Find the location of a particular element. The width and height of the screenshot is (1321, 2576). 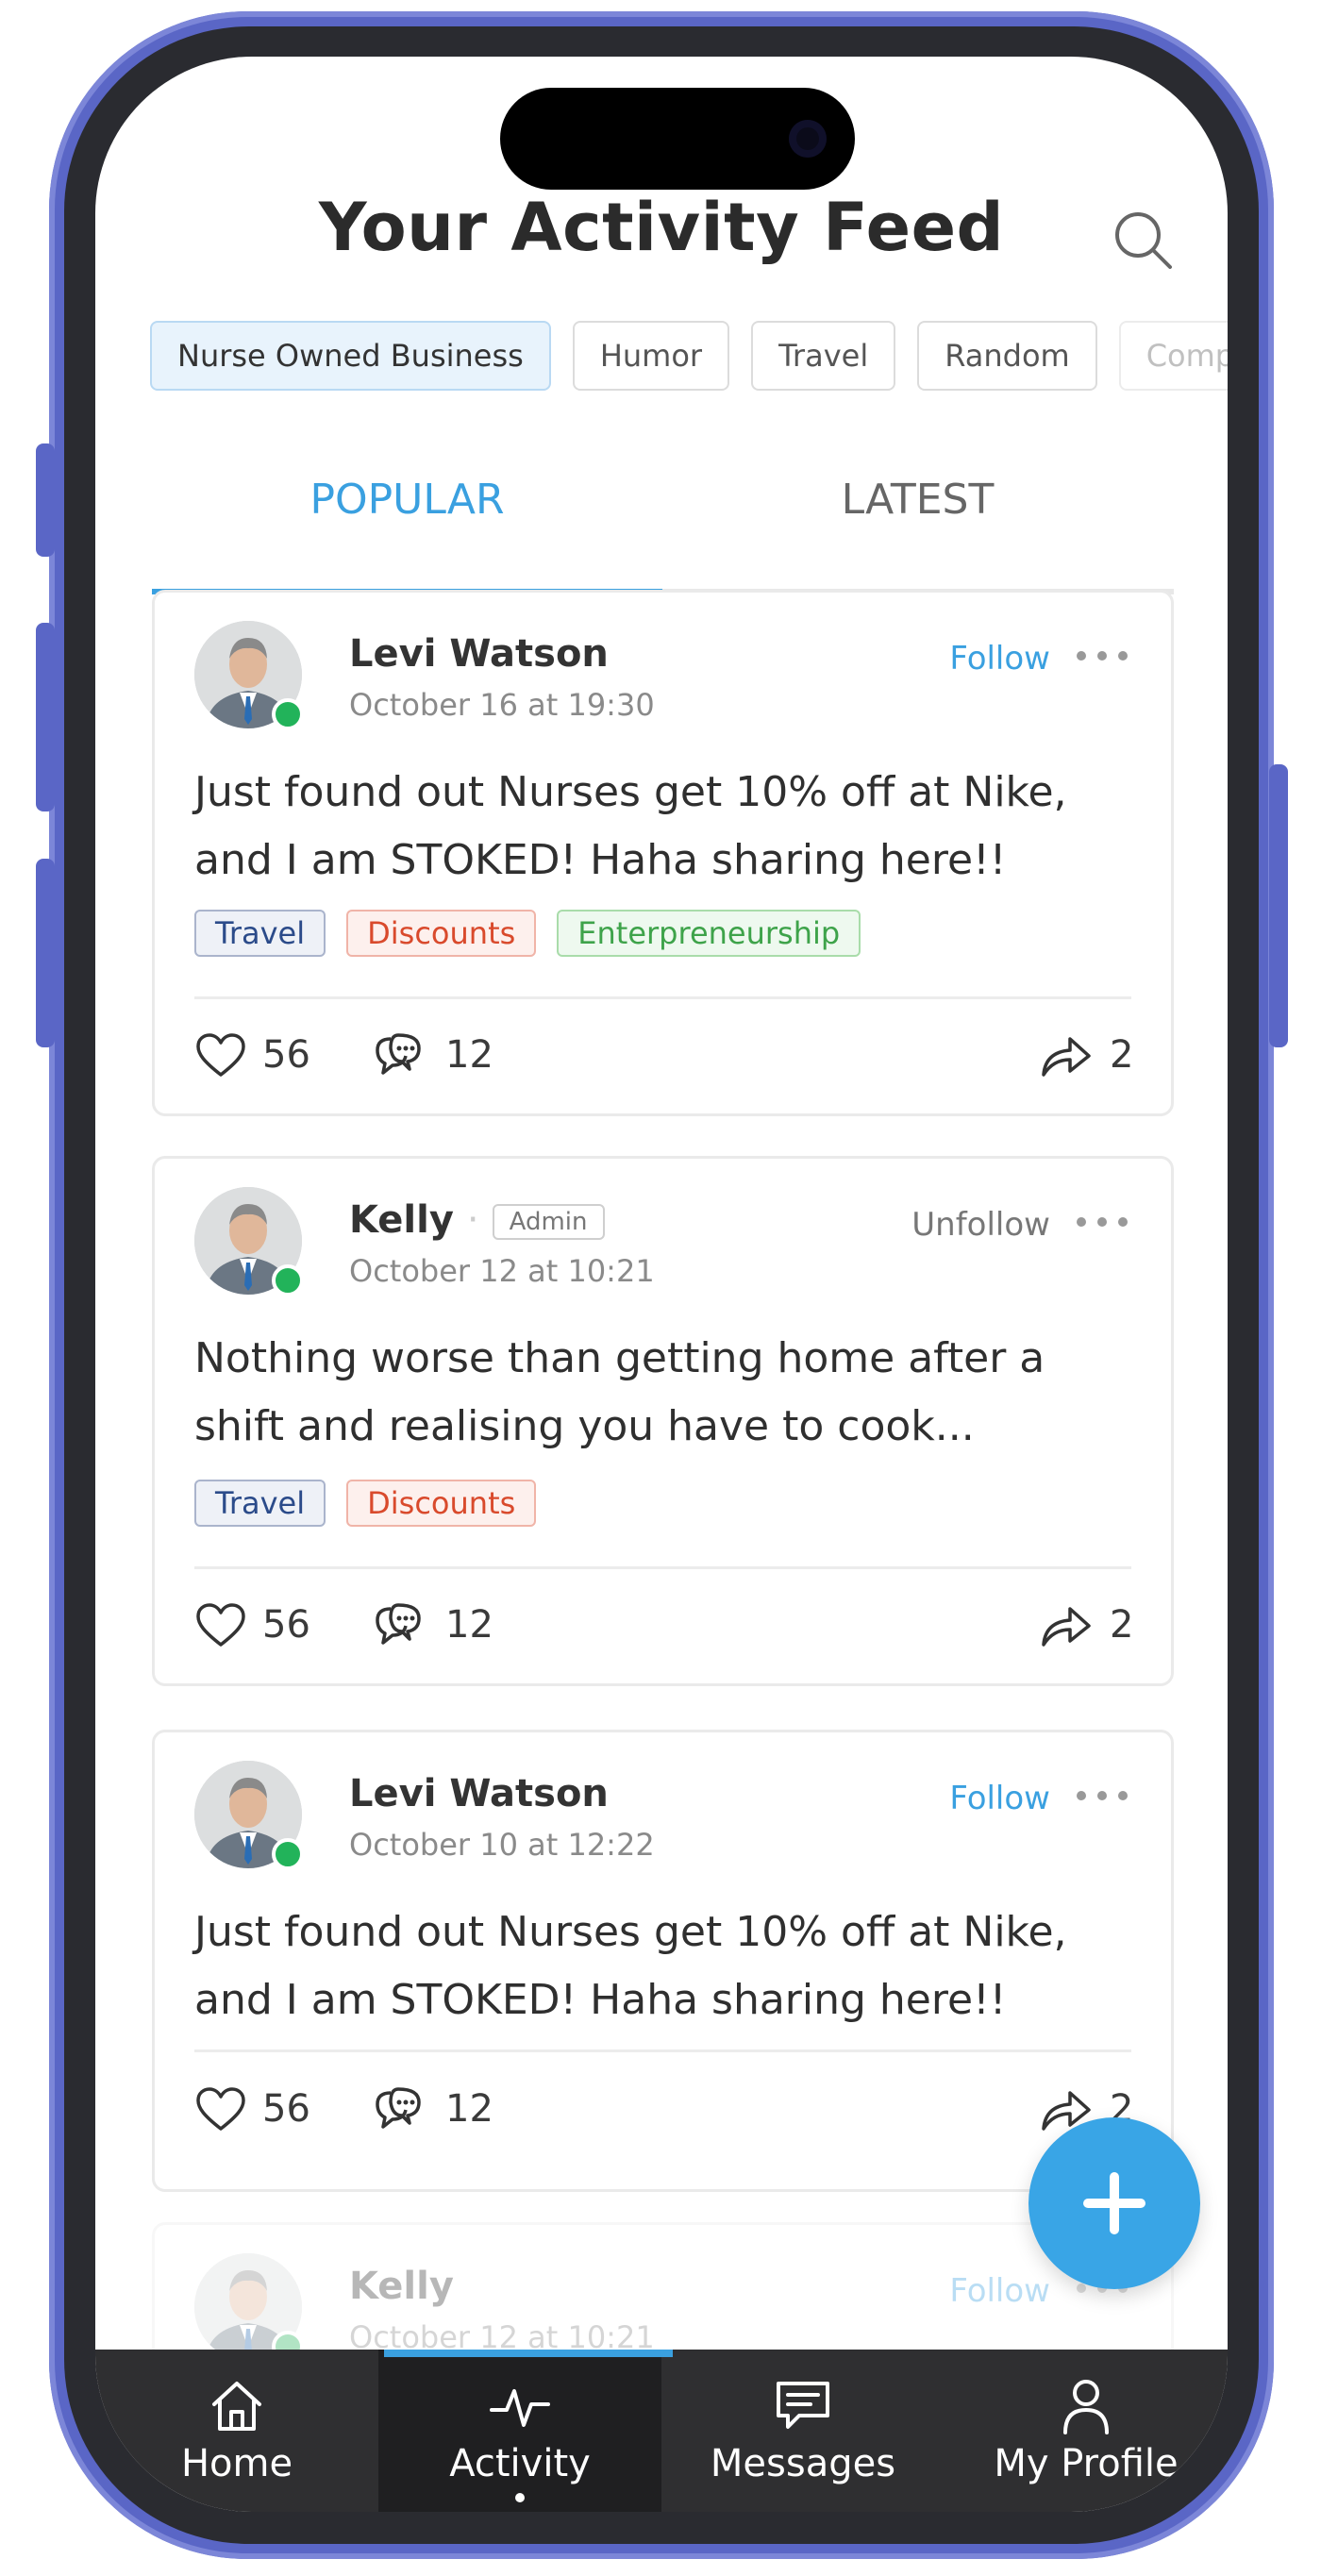

side-button-action is located at coordinates (45, 500).